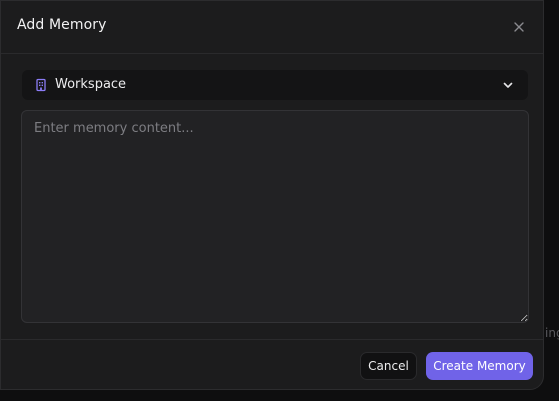 The height and width of the screenshot is (401, 559). Describe the element at coordinates (272, 339) in the screenshot. I see `footer-divider` at that location.